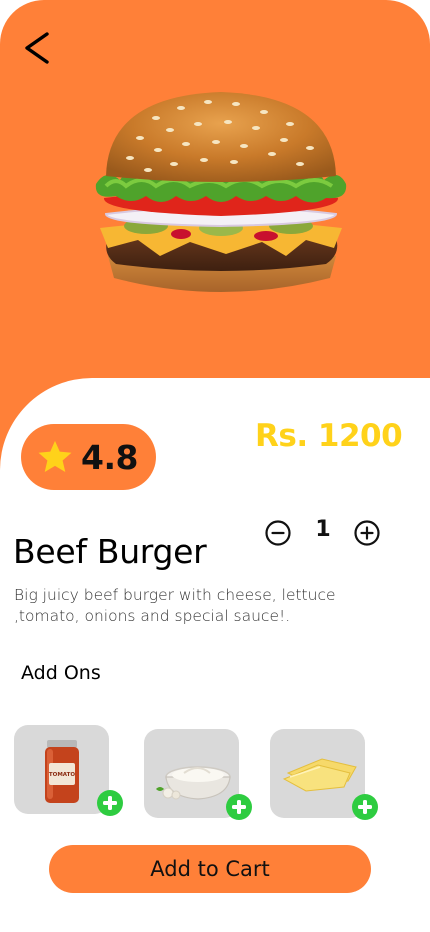 The width and height of the screenshot is (430, 932). Describe the element at coordinates (323, 529) in the screenshot. I see `quantity-value: 1` at that location.